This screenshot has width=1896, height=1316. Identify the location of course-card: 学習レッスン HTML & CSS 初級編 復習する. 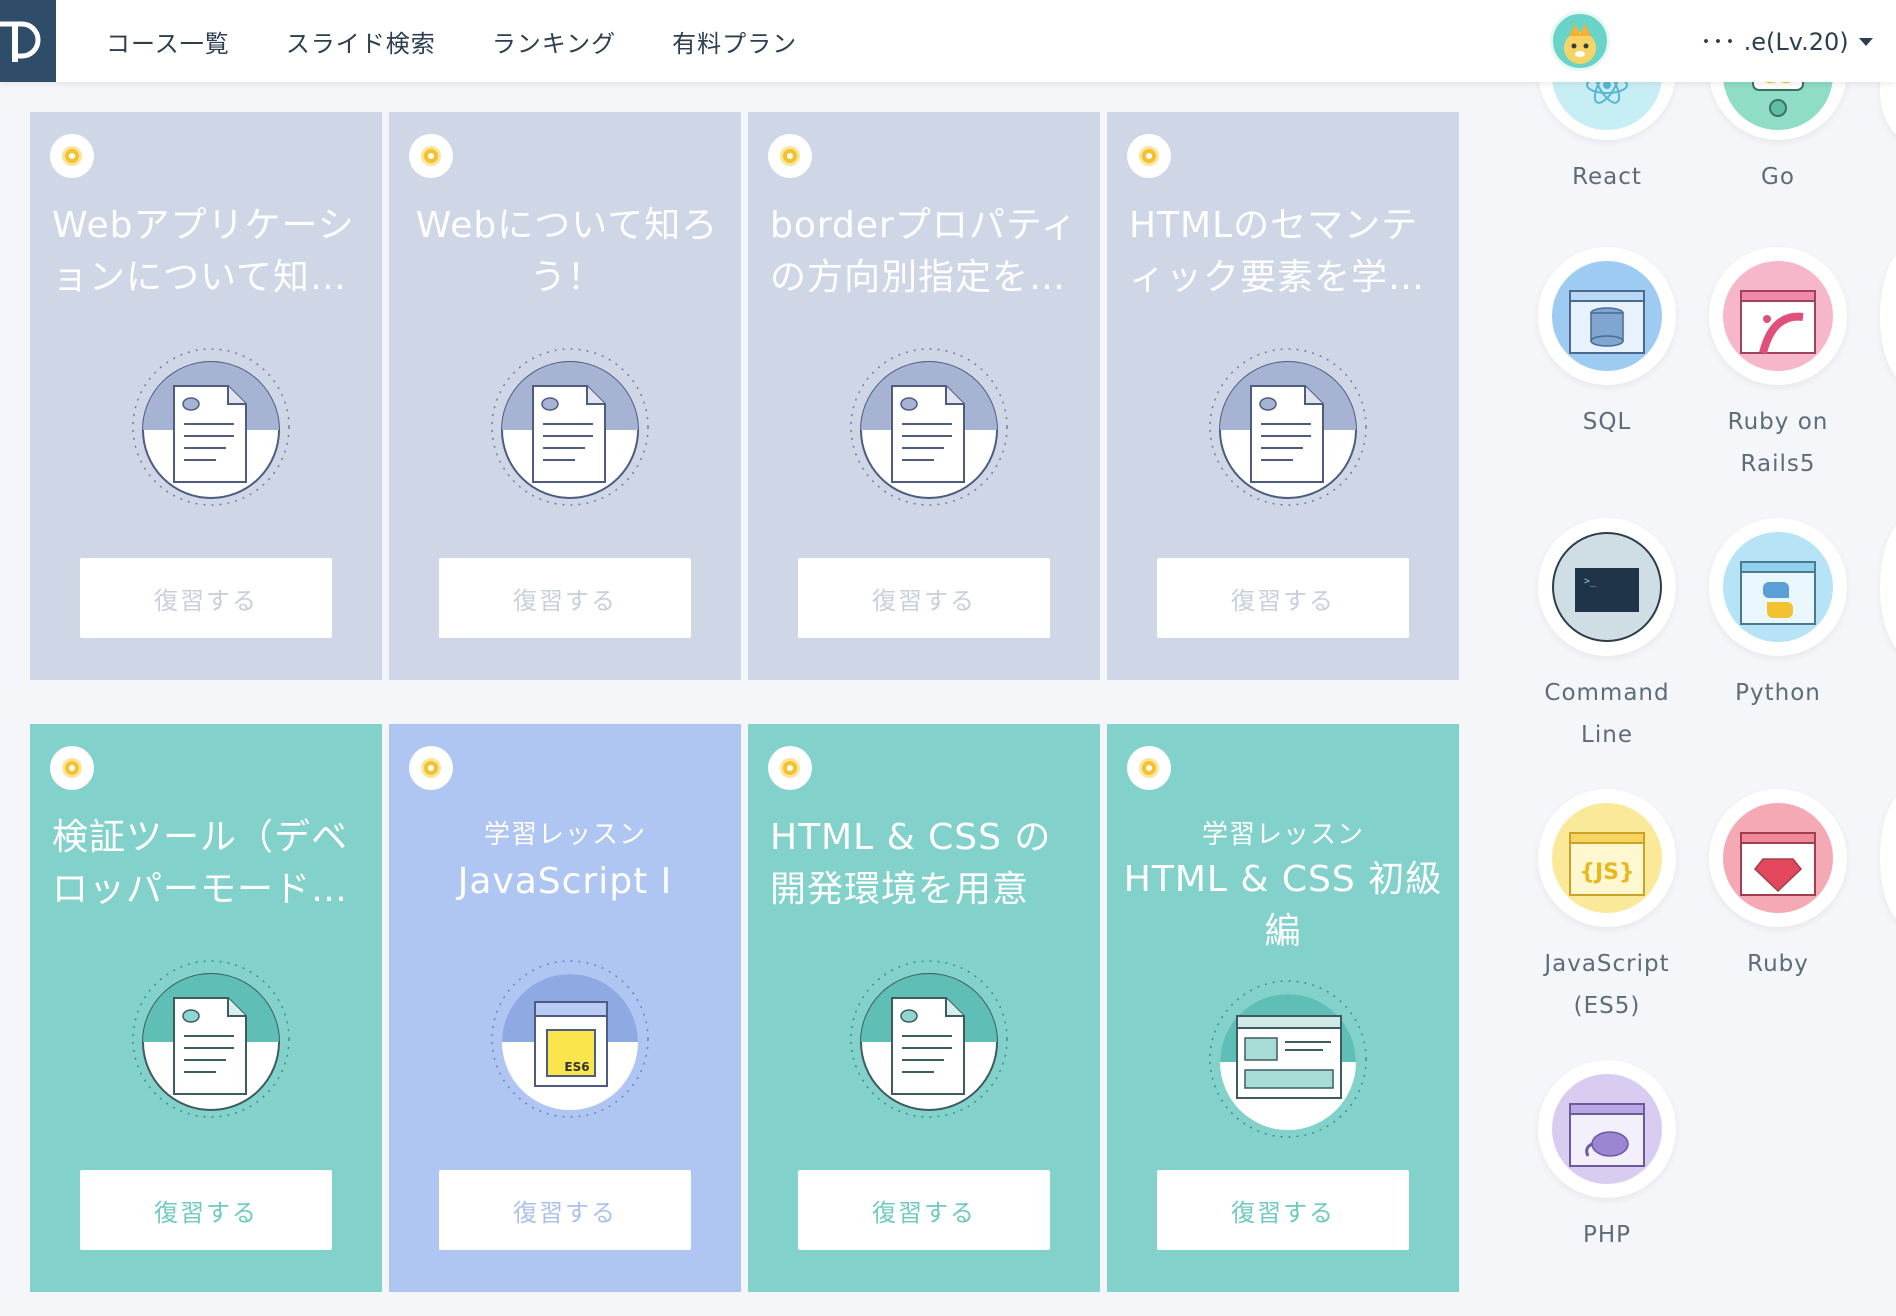
(1283, 1008).